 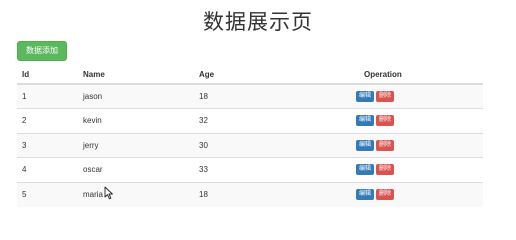 What do you see at coordinates (136, 145) in the screenshot?
I see `cell-name: jerry` at bounding box center [136, 145].